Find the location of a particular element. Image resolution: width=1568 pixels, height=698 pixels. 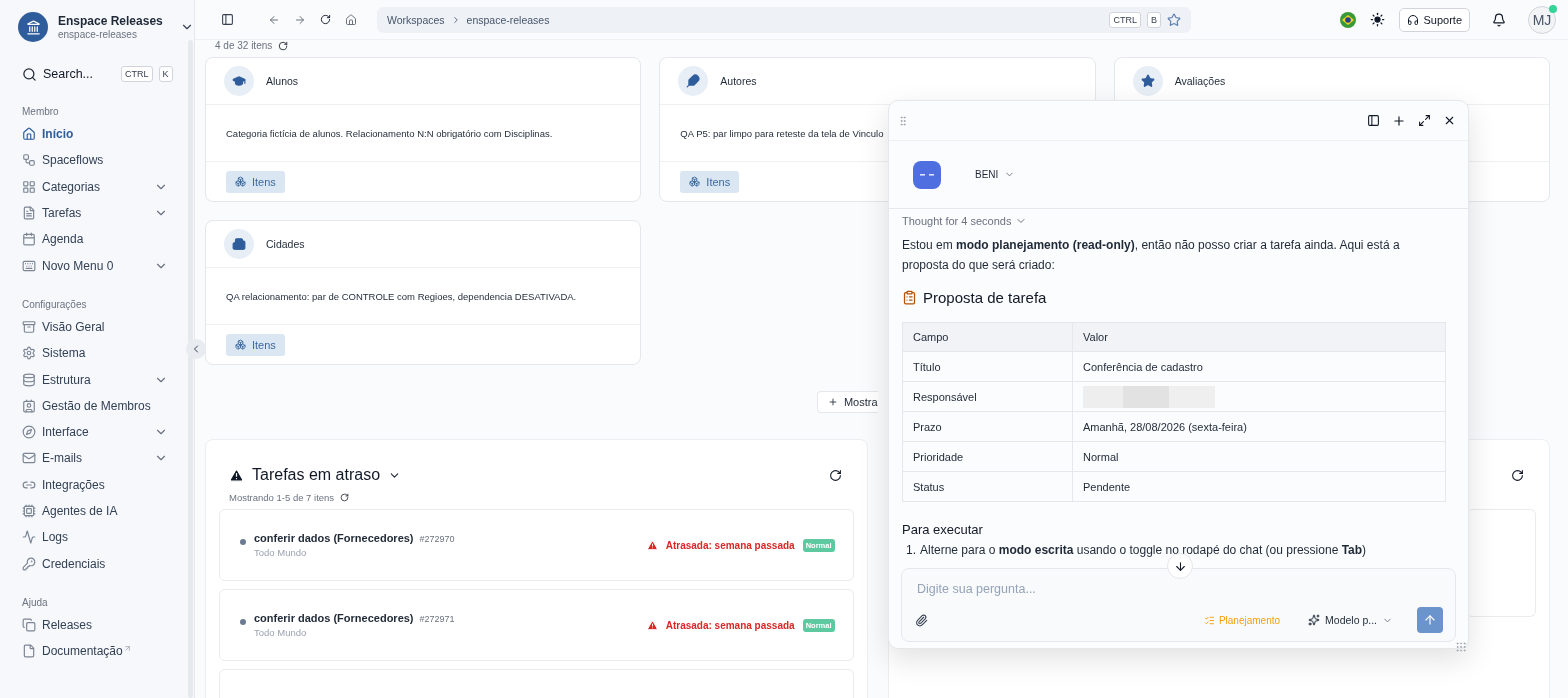

arrow-down-icon is located at coordinates (1180, 566).